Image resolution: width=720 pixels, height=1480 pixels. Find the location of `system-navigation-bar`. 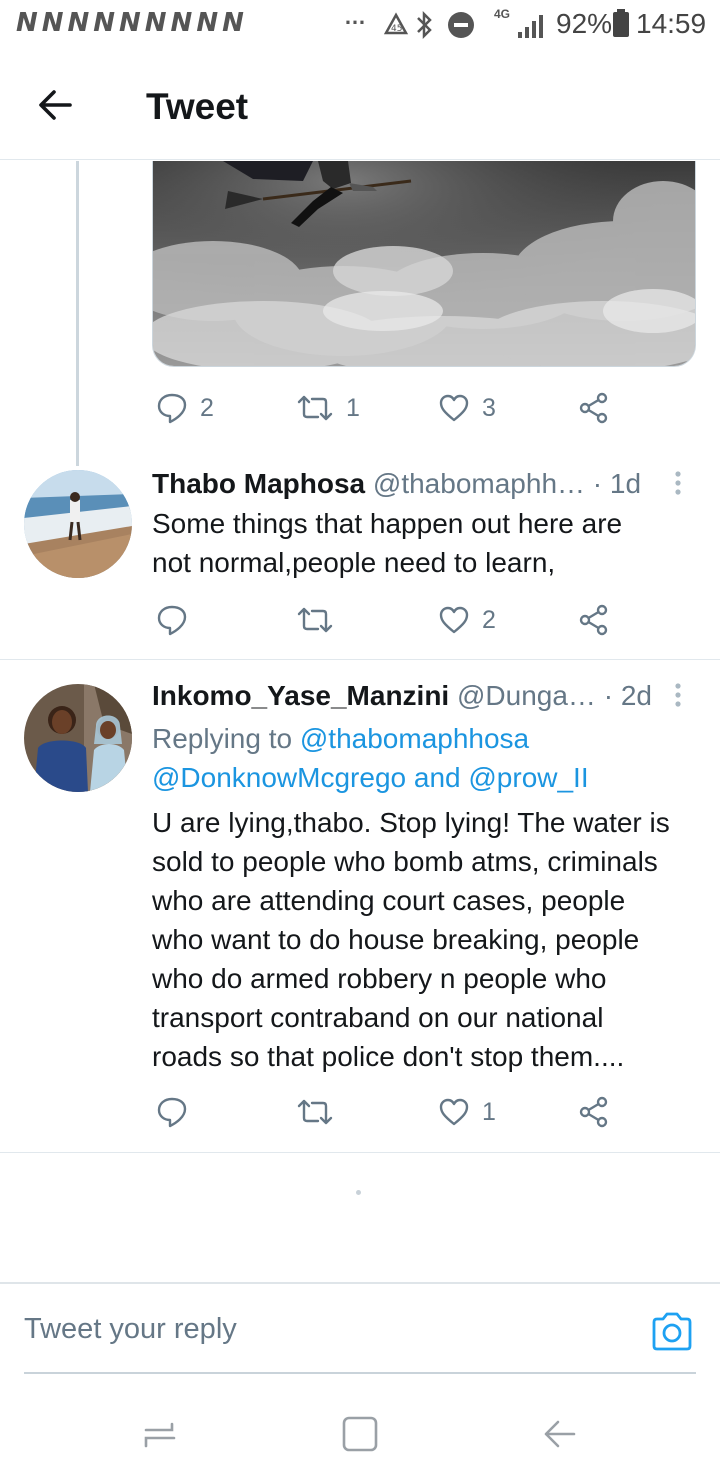

system-navigation-bar is located at coordinates (360, 1436).